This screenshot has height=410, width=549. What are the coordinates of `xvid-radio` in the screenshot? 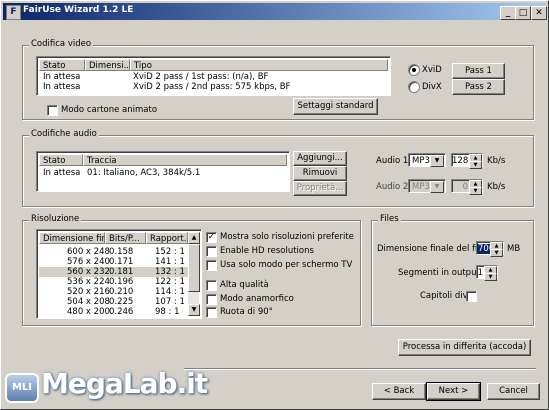 It's located at (414, 70).